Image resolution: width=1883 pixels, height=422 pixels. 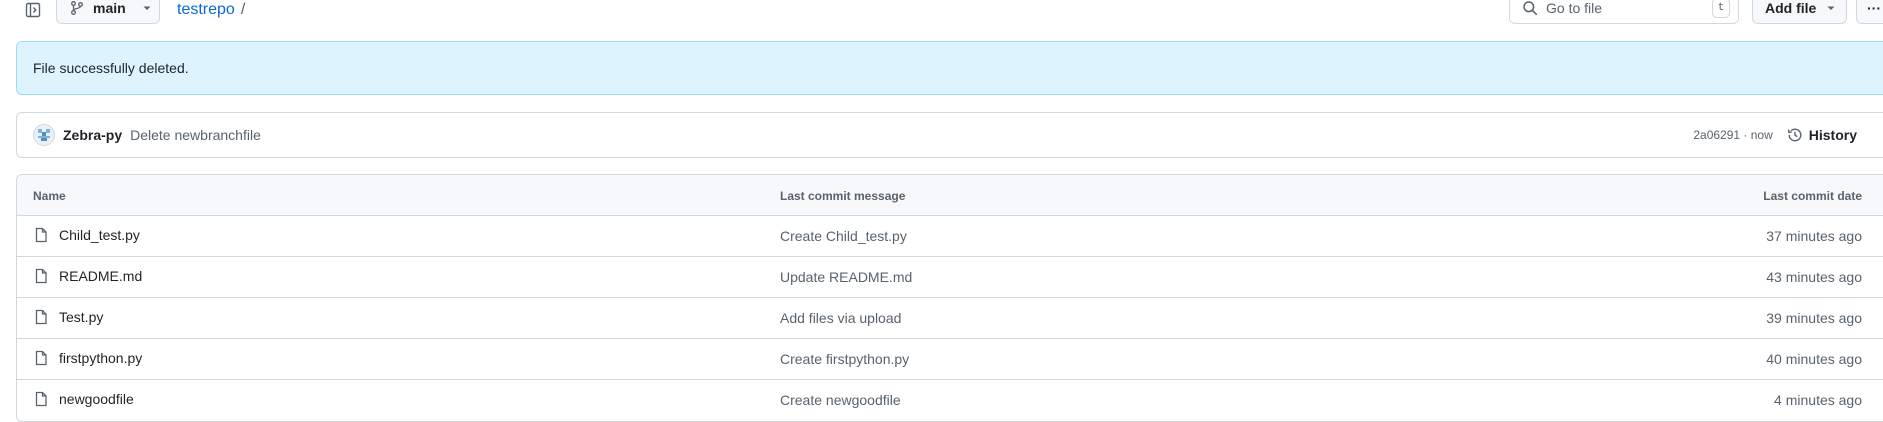 I want to click on history-clock-icon, so click(x=1795, y=135).